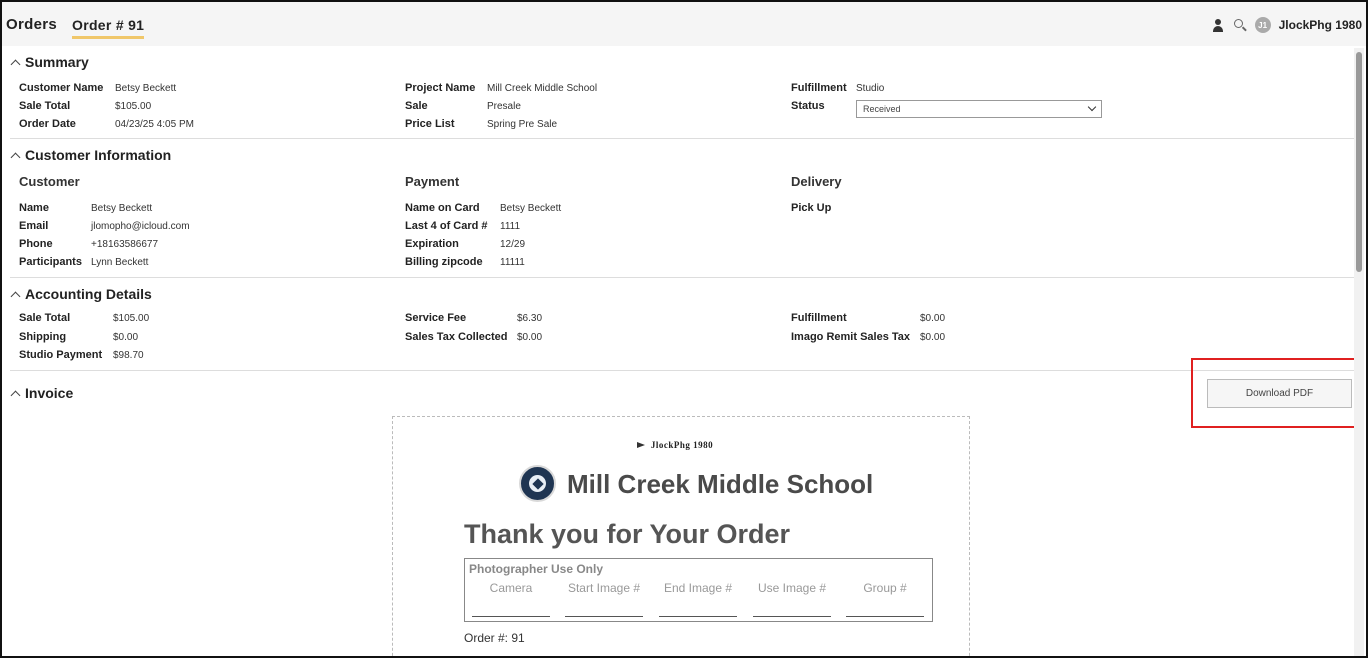  I want to click on top-right-controls: J1 JlockPhg 1980, so click(1286, 25).